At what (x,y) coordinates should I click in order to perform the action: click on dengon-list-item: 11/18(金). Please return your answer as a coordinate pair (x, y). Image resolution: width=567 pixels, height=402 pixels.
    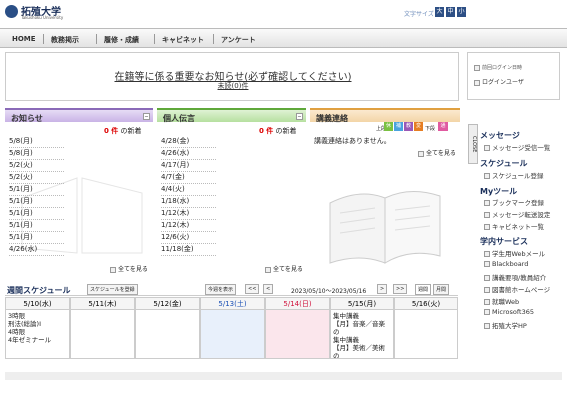
    Looking at the image, I should click on (188, 250).